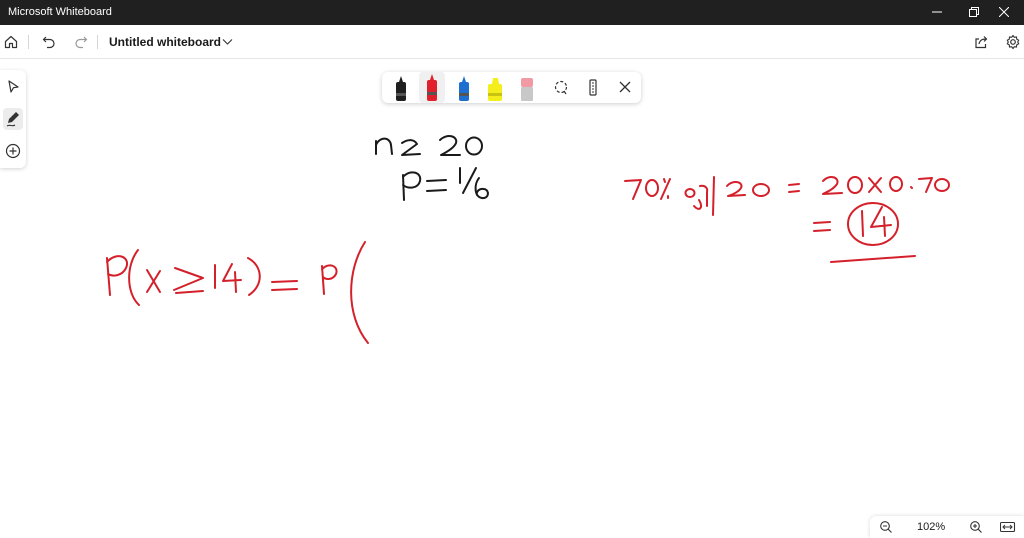 Image resolution: width=1024 pixels, height=538 pixels. Describe the element at coordinates (931, 527) in the screenshot. I see `zoom-level: 102%` at that location.